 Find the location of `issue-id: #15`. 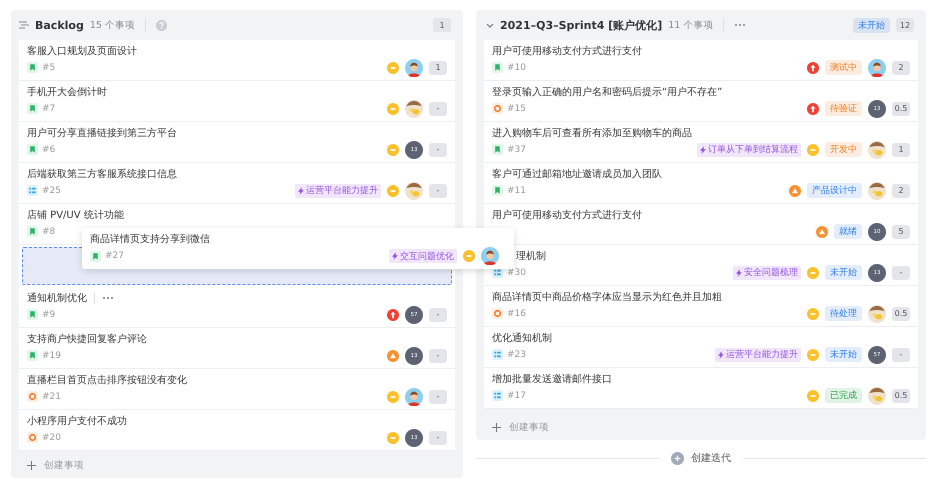

issue-id: #15 is located at coordinates (516, 109).